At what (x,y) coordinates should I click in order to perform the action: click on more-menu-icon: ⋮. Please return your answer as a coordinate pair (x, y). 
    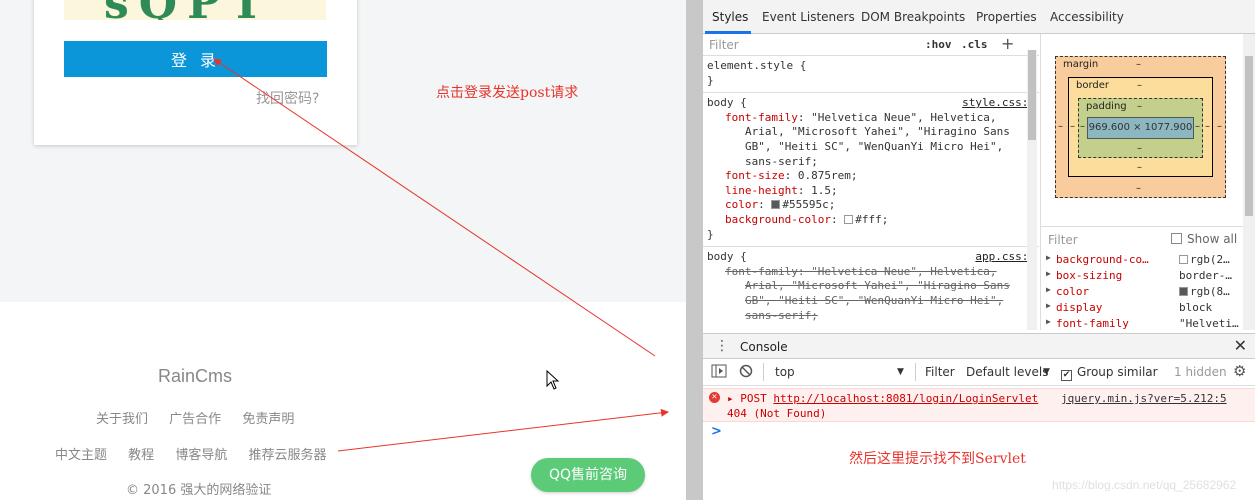
    Looking at the image, I should click on (722, 346).